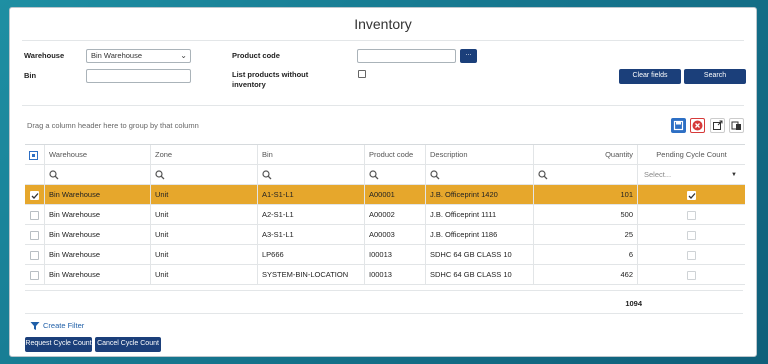 The height and width of the screenshot is (364, 768). I want to click on select-all-checkbox, so click(33, 155).